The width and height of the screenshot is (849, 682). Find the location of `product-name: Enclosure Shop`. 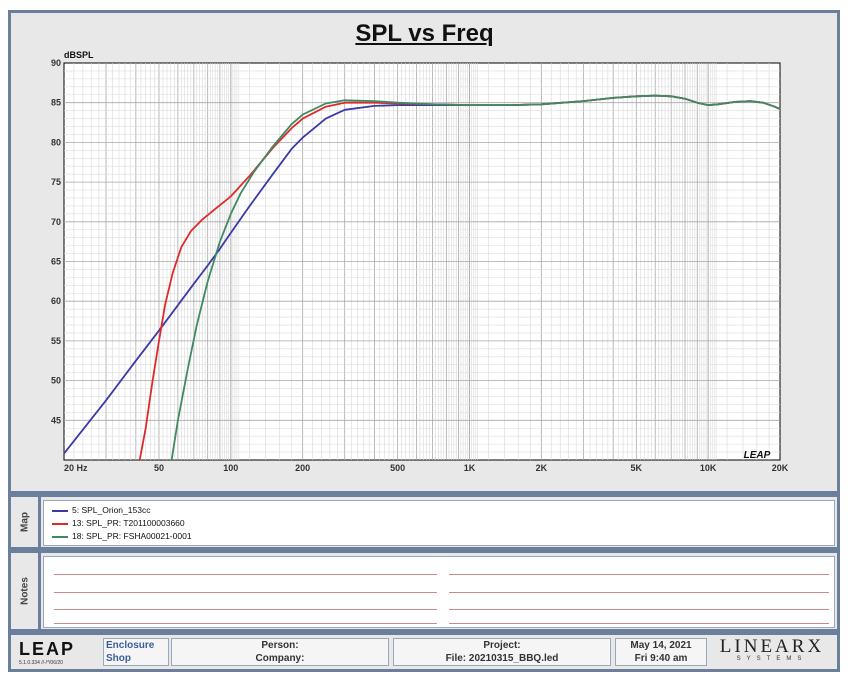

product-name: Enclosure Shop is located at coordinates (136, 652).